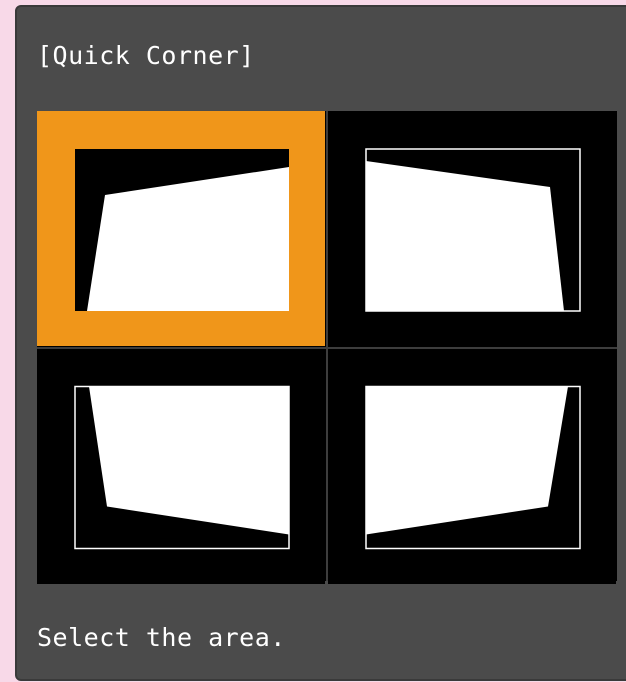 This screenshot has height=682, width=626. I want to click on grid-divider-vertical, so click(327, 346).